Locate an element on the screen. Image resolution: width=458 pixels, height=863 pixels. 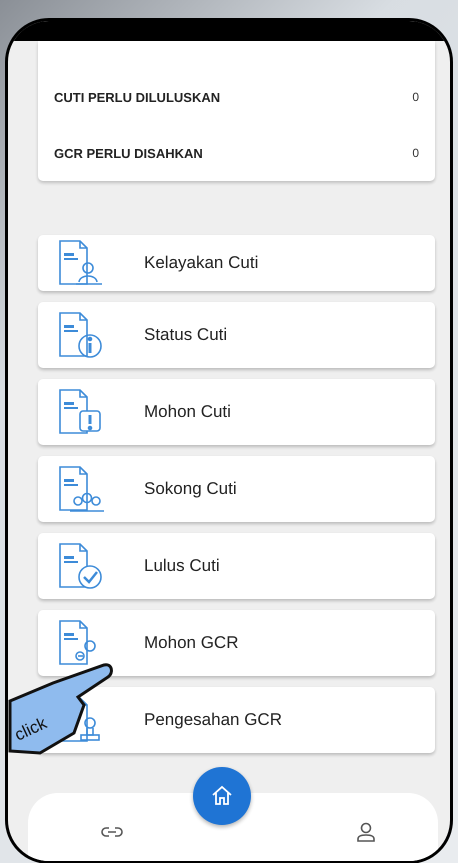
summary-label: CUTI PERLU DILULUSKAN is located at coordinates (137, 97).